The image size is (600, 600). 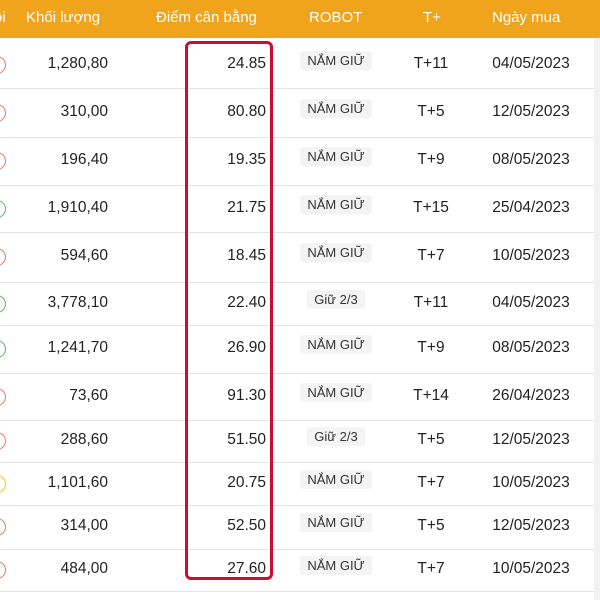 What do you see at coordinates (335, 19) in the screenshot?
I see `header-robot: ROBOT` at bounding box center [335, 19].